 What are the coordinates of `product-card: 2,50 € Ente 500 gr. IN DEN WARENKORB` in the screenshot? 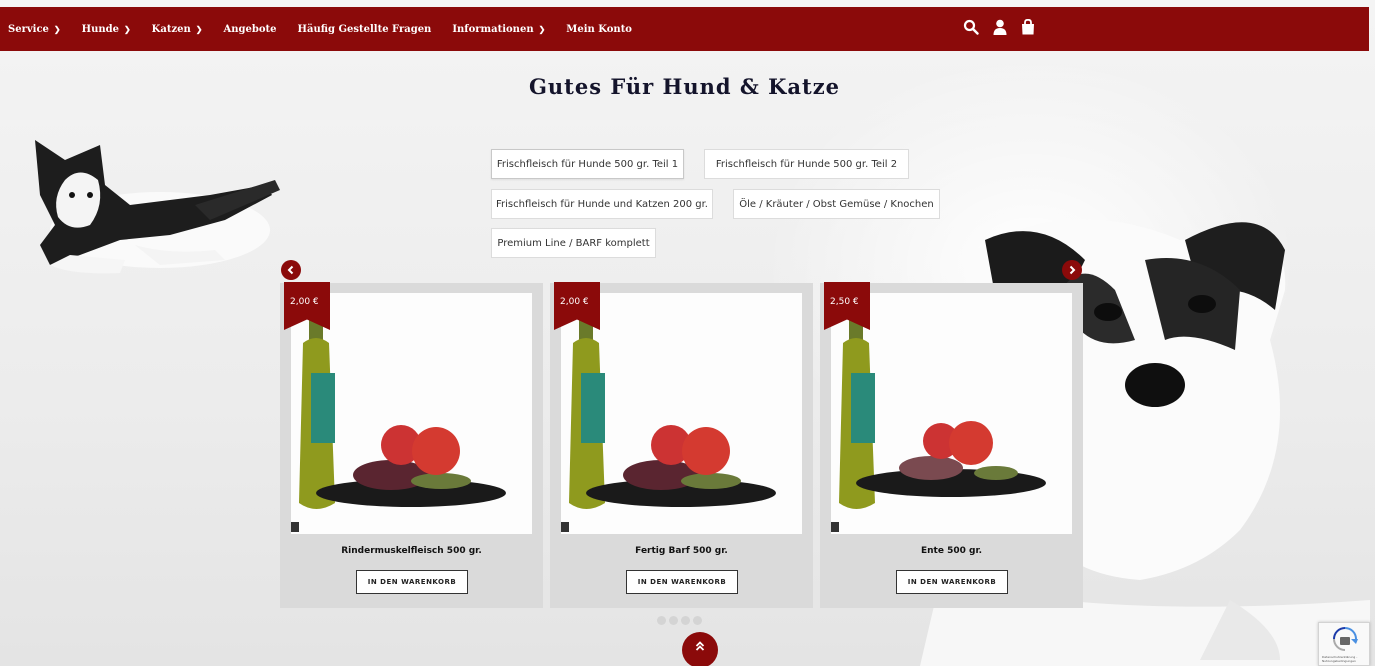 It's located at (951, 445).